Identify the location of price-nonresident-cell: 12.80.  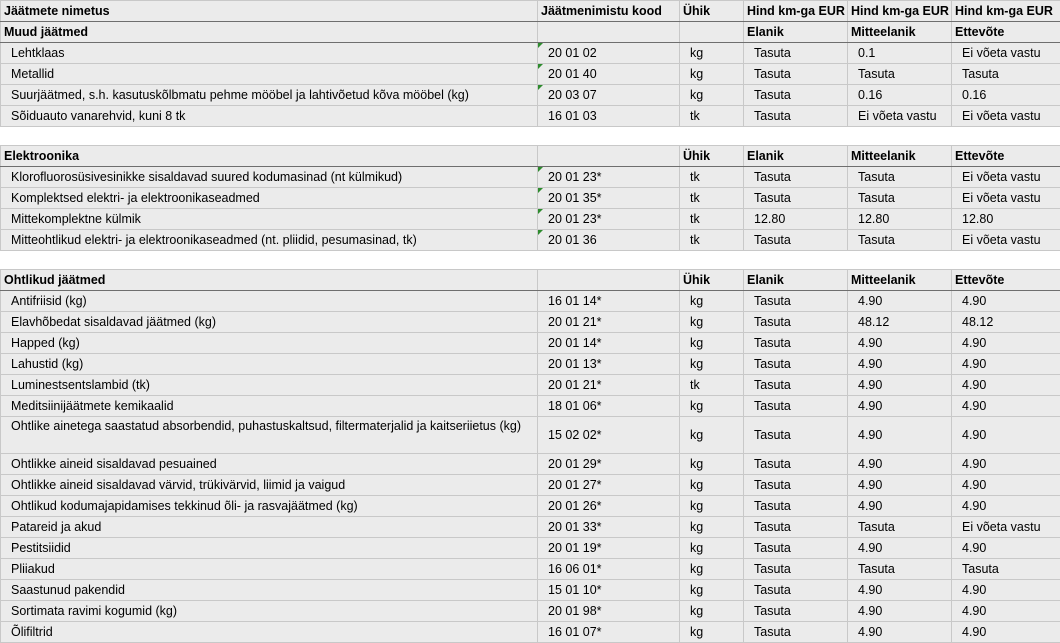
(900, 219).